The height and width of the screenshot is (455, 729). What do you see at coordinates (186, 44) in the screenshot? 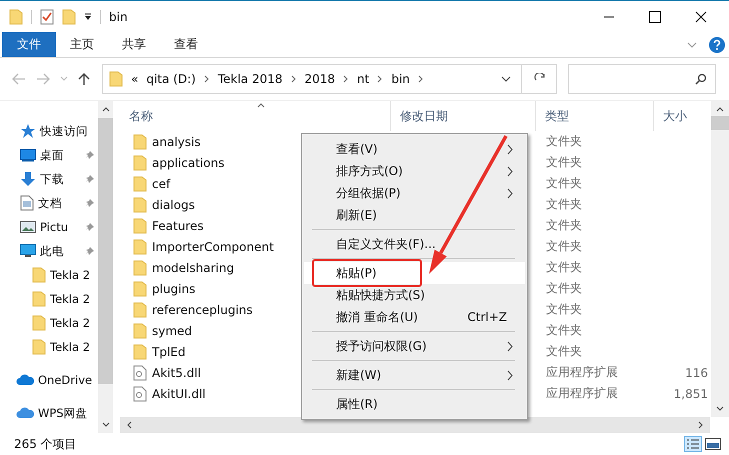
I see `ribbon-tab: 查看` at bounding box center [186, 44].